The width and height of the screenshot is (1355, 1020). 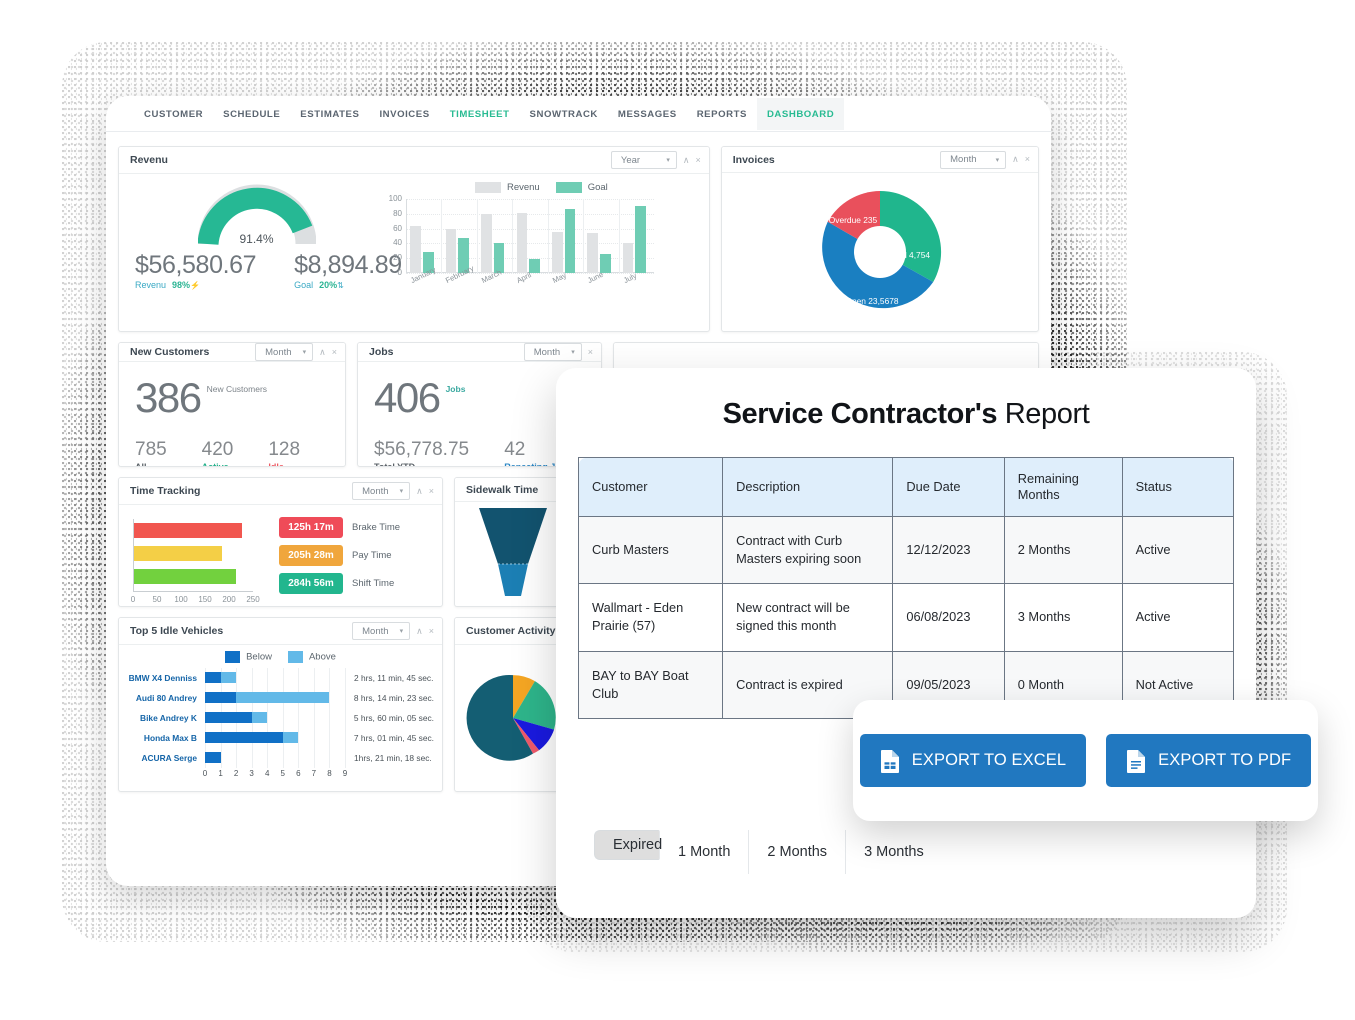 What do you see at coordinates (541, 187) in the screenshot?
I see `bar-chart-legend: Revenu Goal` at bounding box center [541, 187].